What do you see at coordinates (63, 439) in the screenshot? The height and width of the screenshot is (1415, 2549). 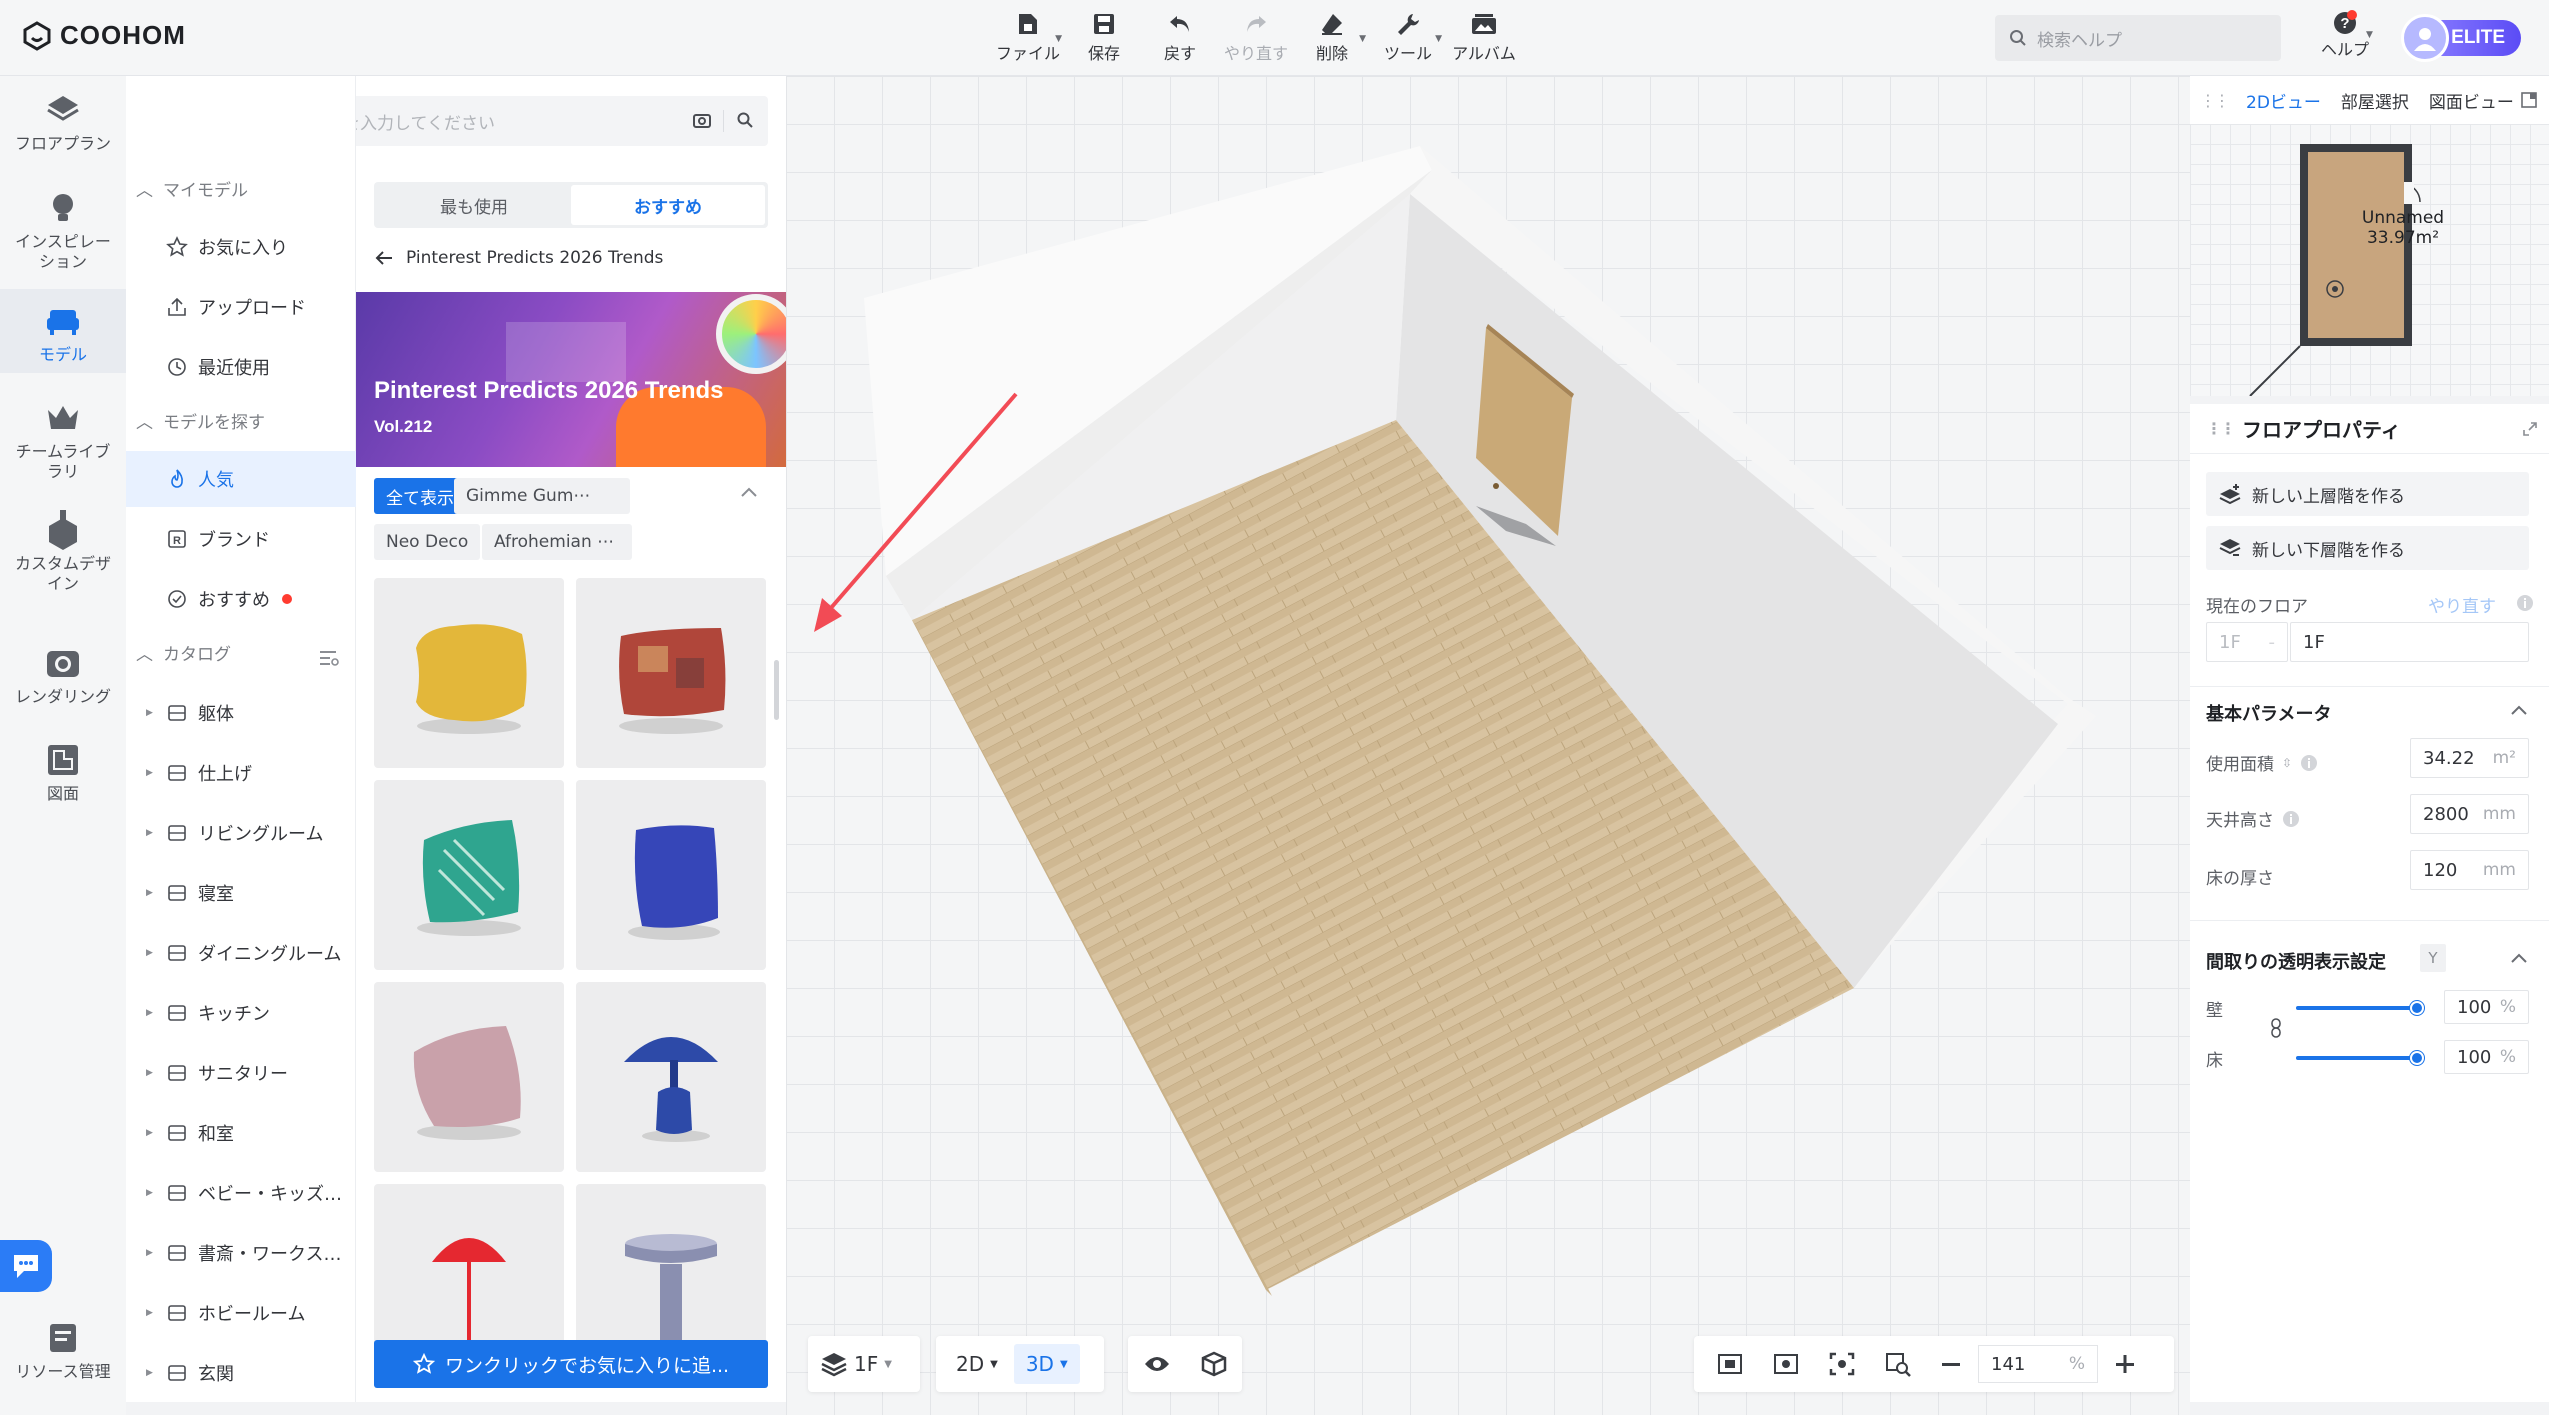 I see `rail-item-team-library: チームライブラリ` at bounding box center [63, 439].